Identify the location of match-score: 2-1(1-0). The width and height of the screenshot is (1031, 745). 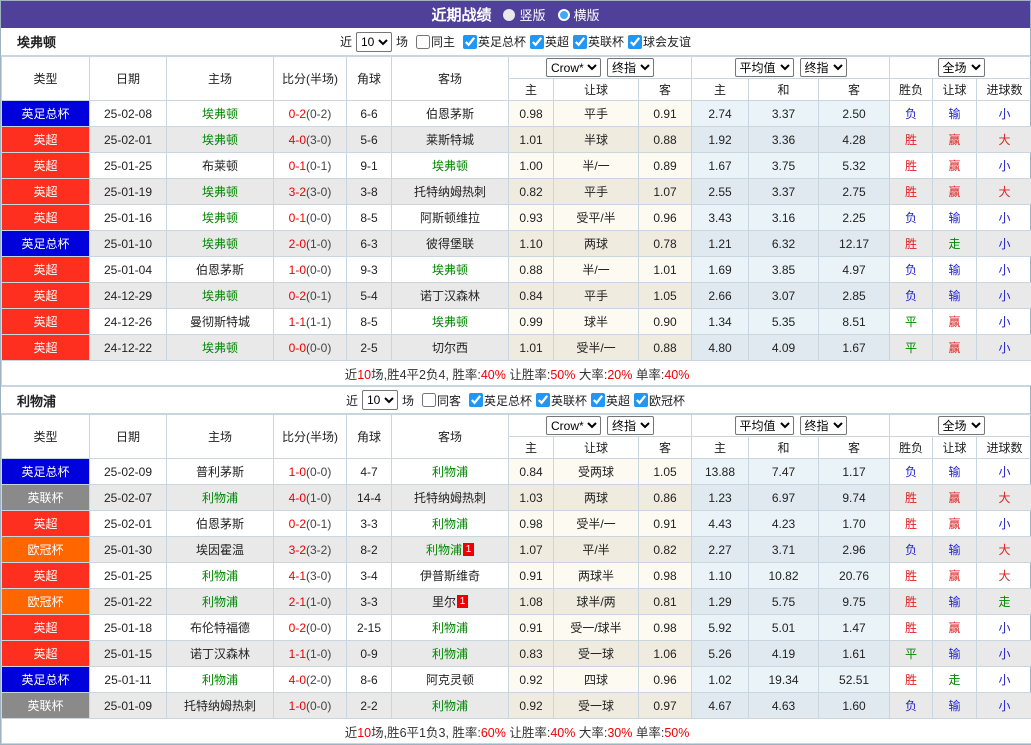
(310, 602).